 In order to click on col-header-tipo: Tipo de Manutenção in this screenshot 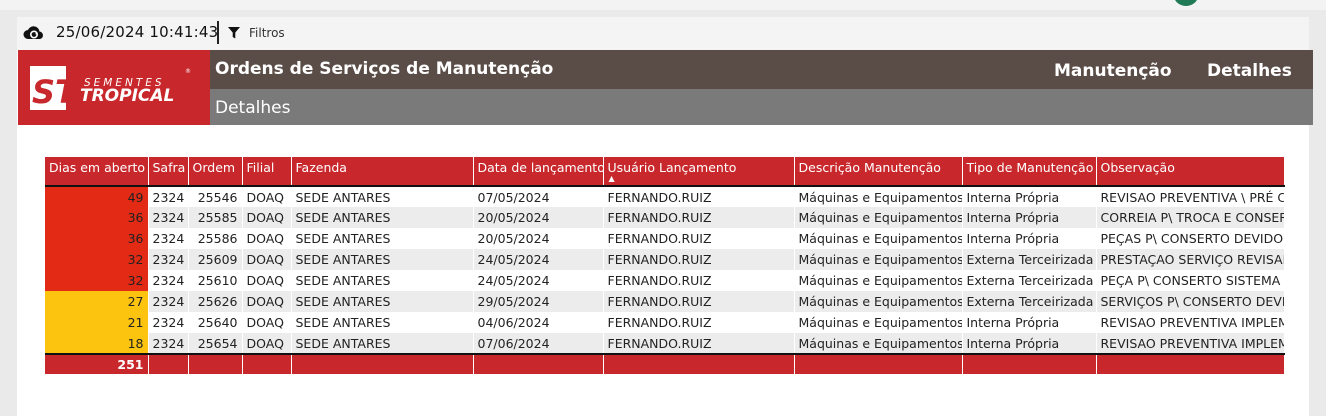, I will do `click(1029, 171)`.